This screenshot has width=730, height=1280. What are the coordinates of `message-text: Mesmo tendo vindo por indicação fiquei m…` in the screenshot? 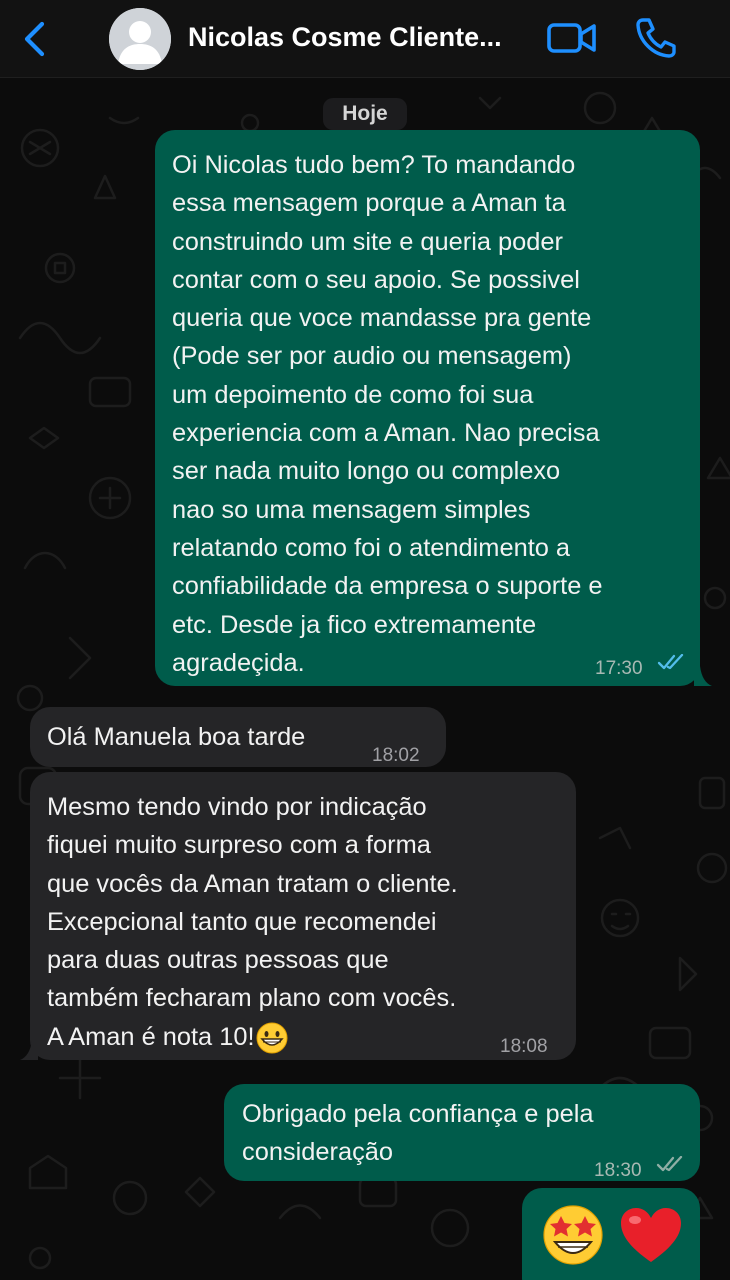 It's located at (303, 922).